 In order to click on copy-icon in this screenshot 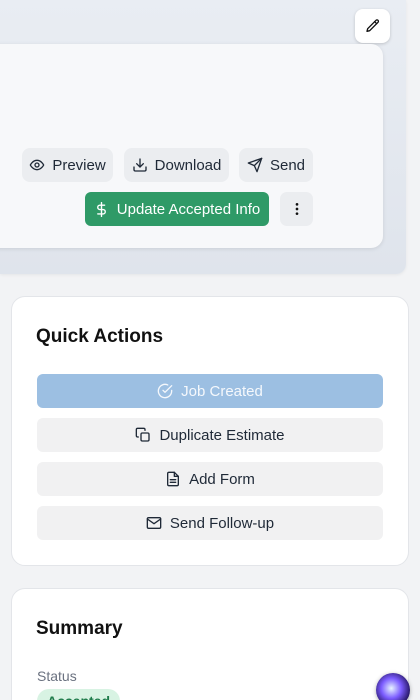, I will do `click(143, 434)`.